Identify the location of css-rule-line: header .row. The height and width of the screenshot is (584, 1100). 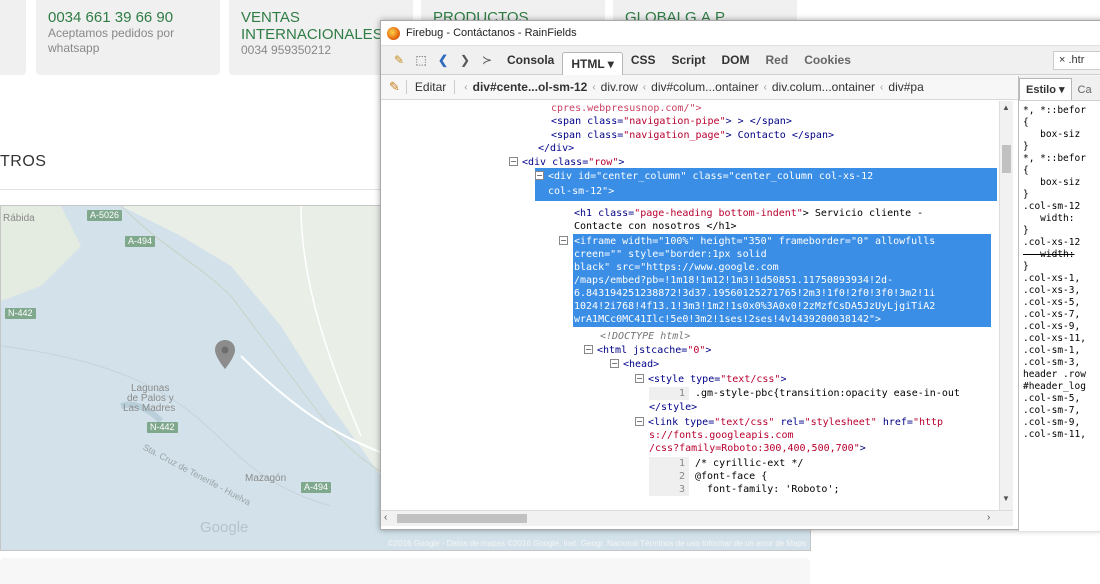
(1061, 375).